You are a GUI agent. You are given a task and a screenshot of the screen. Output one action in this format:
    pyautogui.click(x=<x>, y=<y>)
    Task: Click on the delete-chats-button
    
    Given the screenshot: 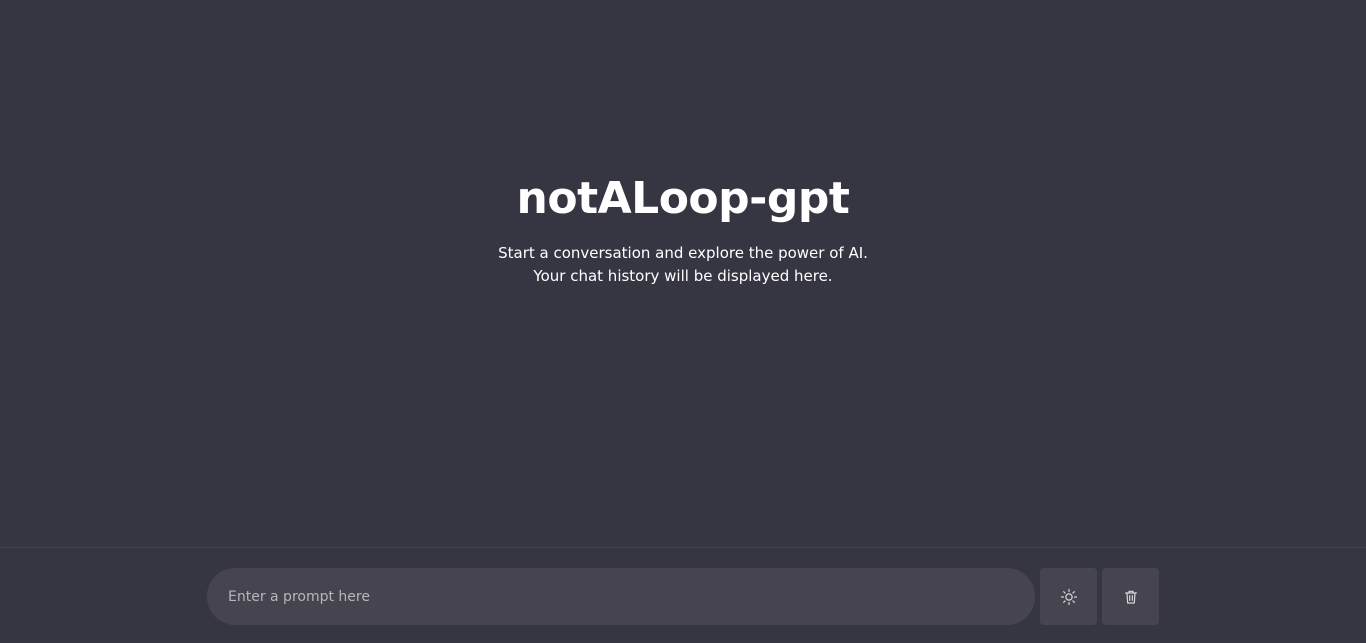 What is the action you would take?
    pyautogui.click(x=1130, y=596)
    